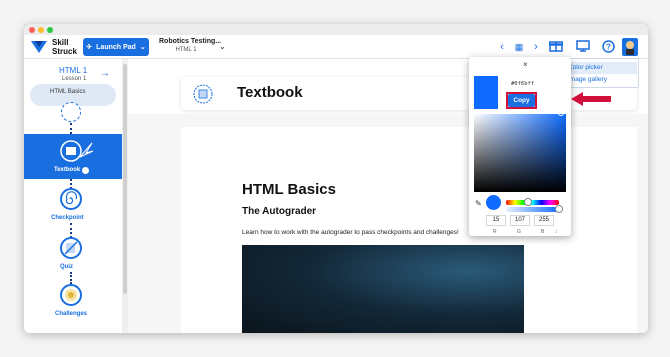  What do you see at coordinates (543, 232) in the screenshot?
I see `b-label: B` at bounding box center [543, 232].